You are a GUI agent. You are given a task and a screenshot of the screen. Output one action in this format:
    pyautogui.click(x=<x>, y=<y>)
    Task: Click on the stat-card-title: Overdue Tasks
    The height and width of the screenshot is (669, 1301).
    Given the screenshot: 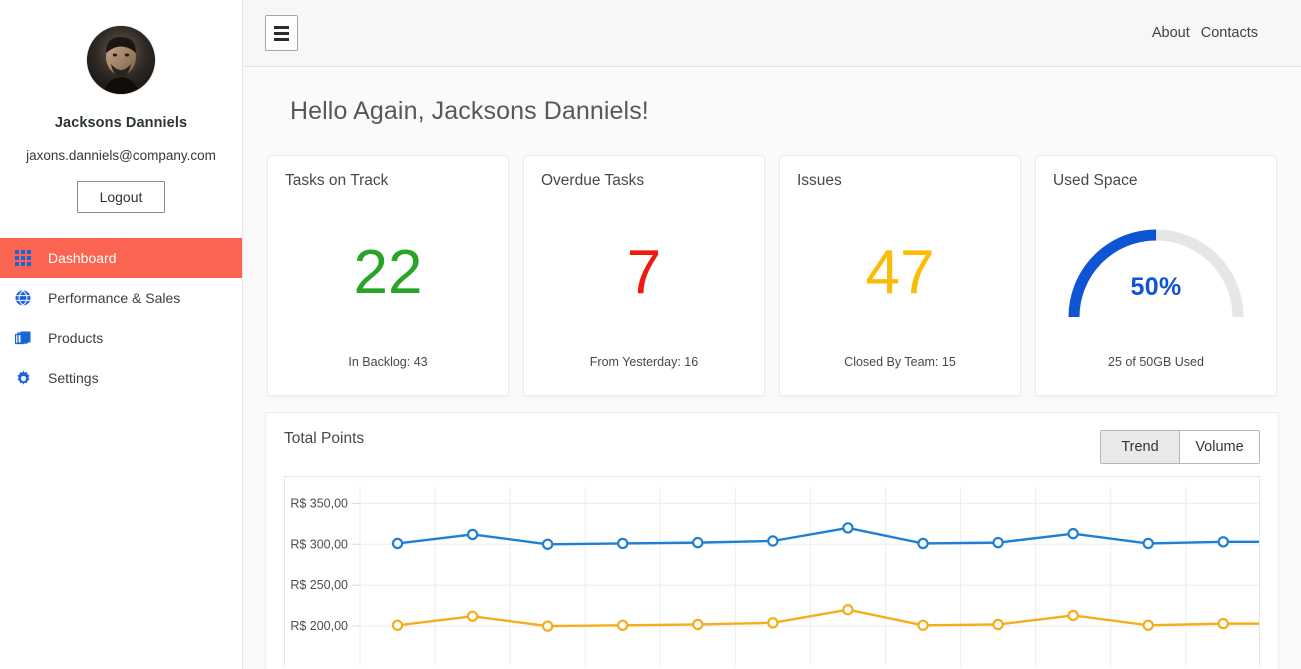 What is the action you would take?
    pyautogui.click(x=593, y=180)
    